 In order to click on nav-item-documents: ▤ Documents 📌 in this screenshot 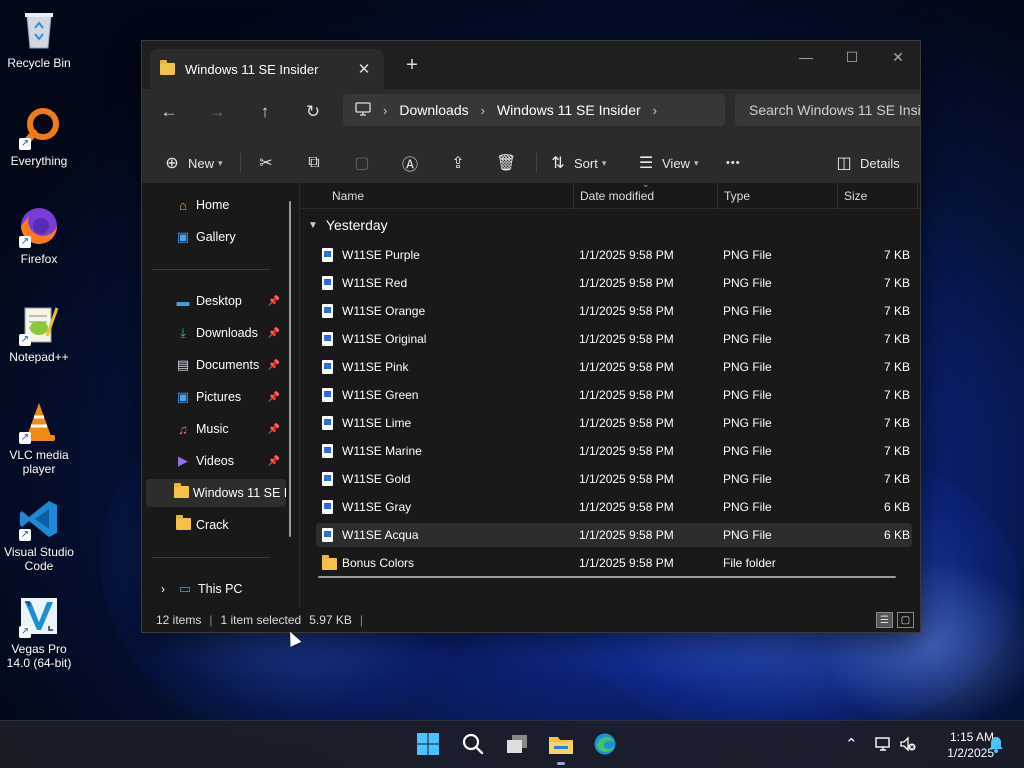, I will do `click(216, 365)`.